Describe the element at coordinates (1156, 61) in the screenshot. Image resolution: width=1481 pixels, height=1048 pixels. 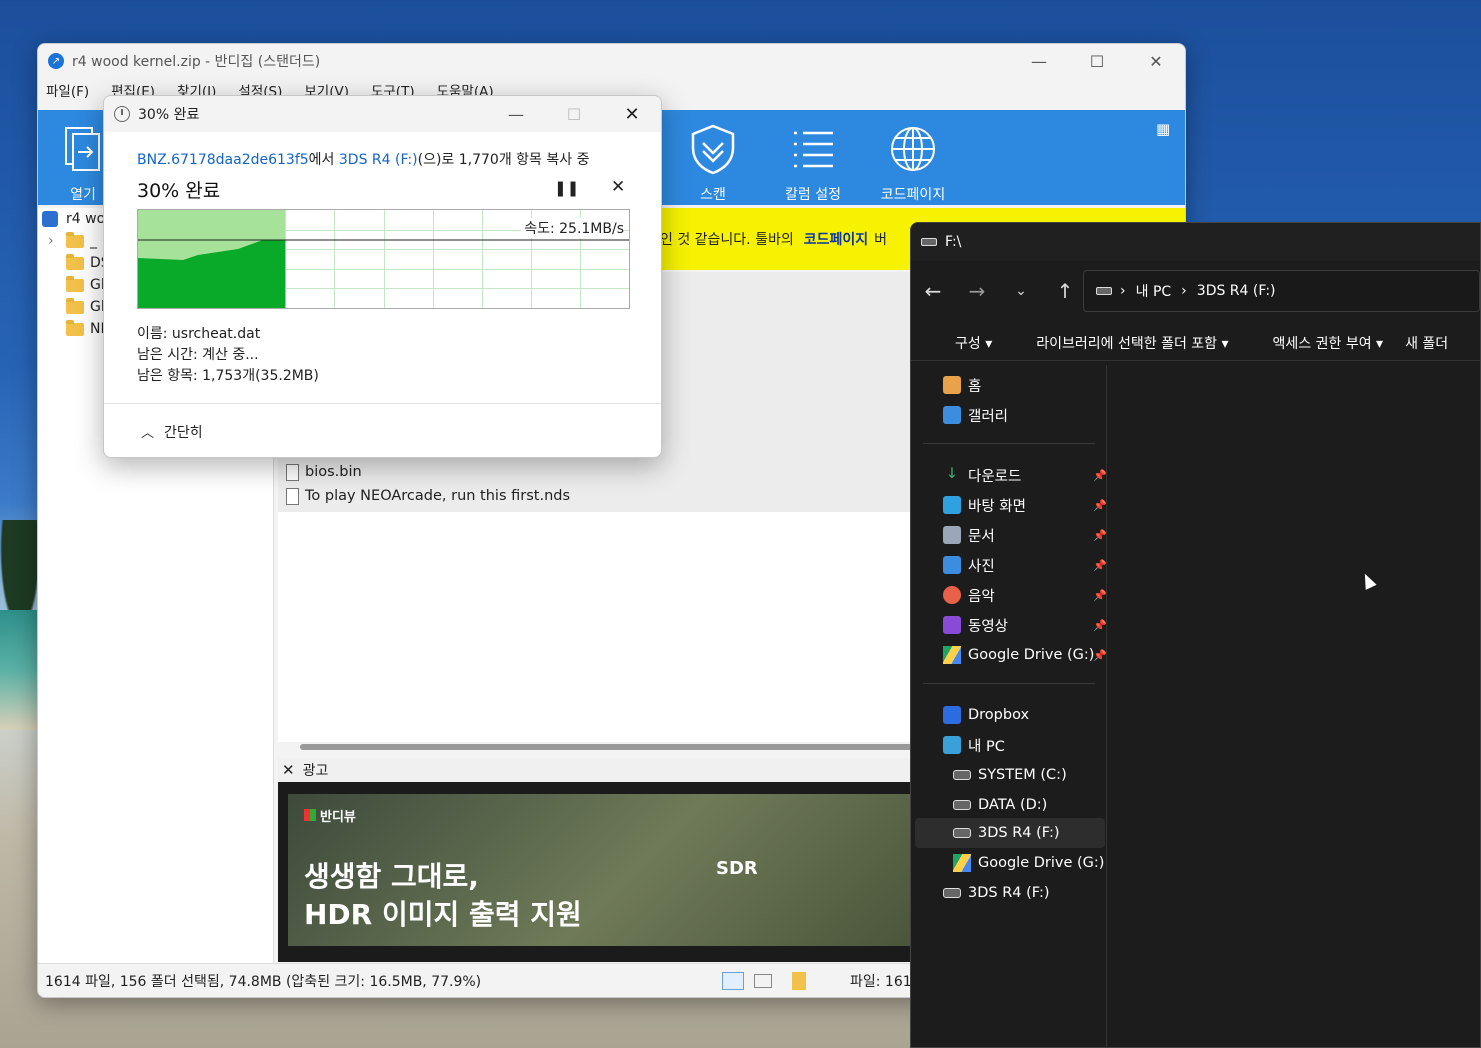
I see `close-button: ✕` at that location.